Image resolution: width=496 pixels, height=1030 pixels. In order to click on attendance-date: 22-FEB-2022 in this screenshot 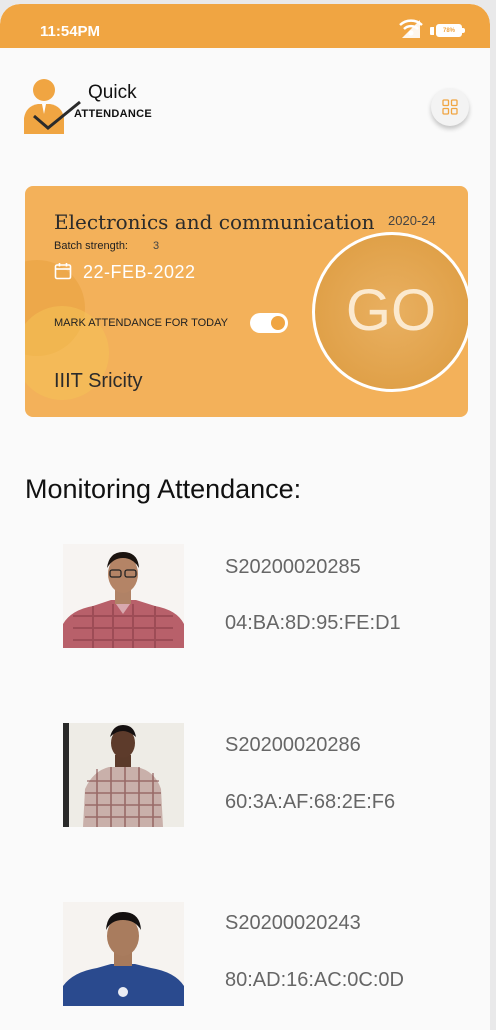, I will do `click(139, 272)`.